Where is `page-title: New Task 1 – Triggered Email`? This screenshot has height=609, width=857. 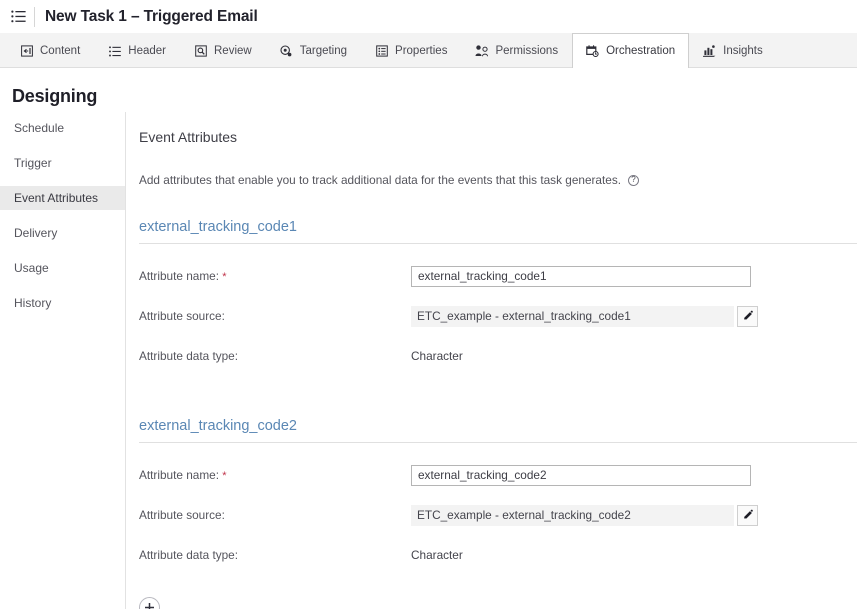
page-title: New Task 1 – Triggered Email is located at coordinates (151, 16).